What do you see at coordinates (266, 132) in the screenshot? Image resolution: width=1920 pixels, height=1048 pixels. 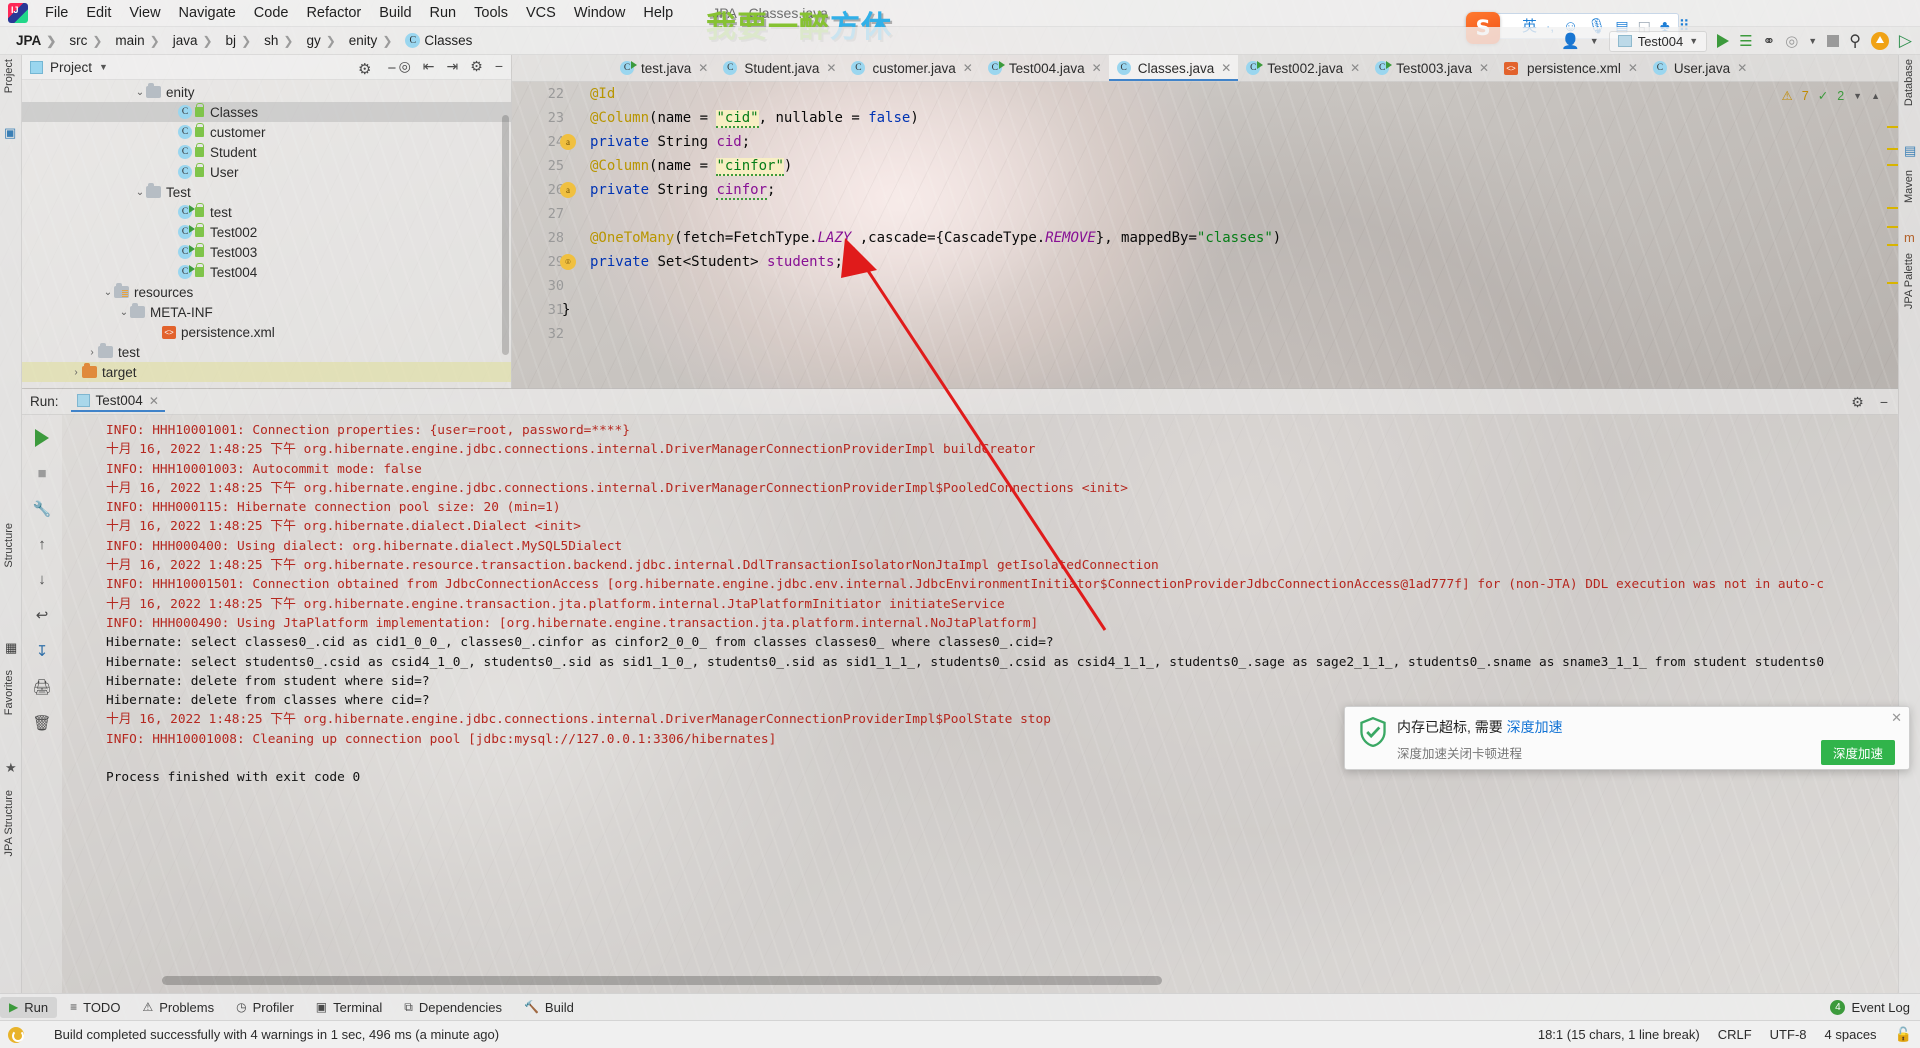 I see `tree-node-customer: Ccustomer` at bounding box center [266, 132].